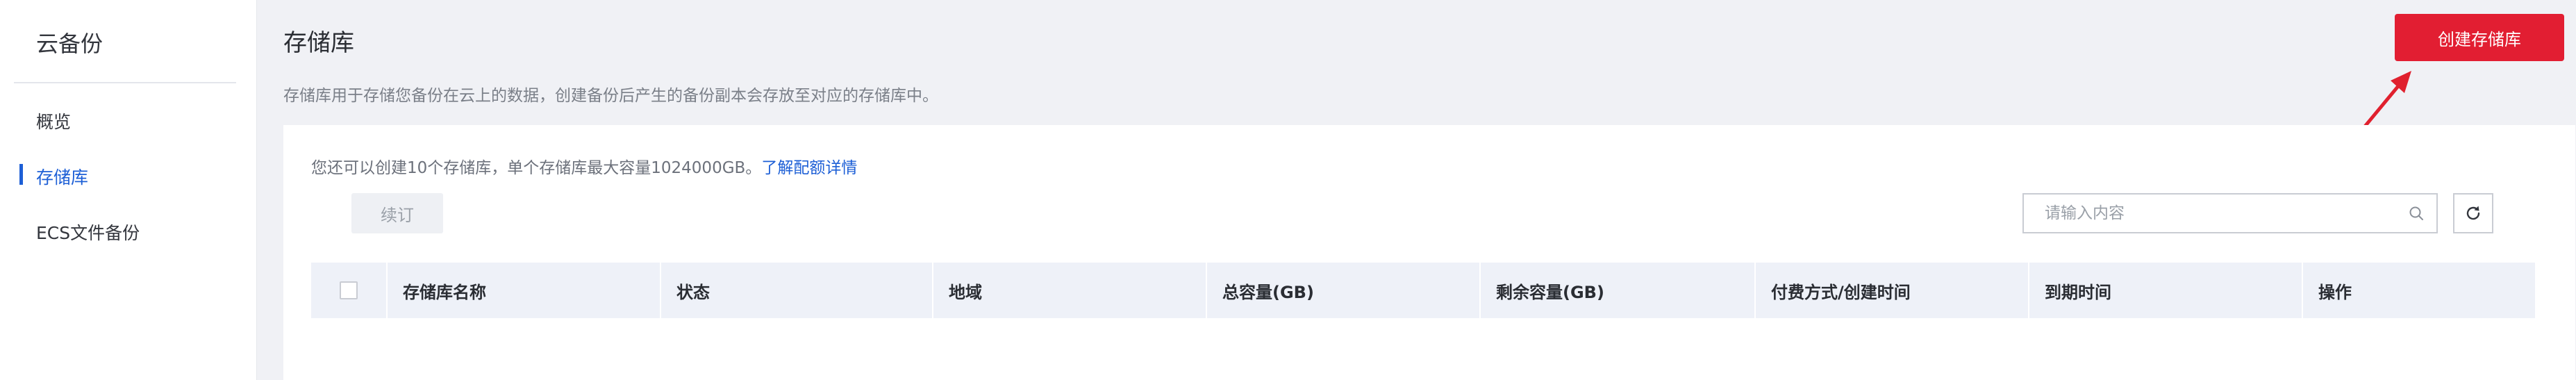  What do you see at coordinates (128, 190) in the screenshot?
I see `sidebar: 云备份 概览 存储库 ECS文件备份` at bounding box center [128, 190].